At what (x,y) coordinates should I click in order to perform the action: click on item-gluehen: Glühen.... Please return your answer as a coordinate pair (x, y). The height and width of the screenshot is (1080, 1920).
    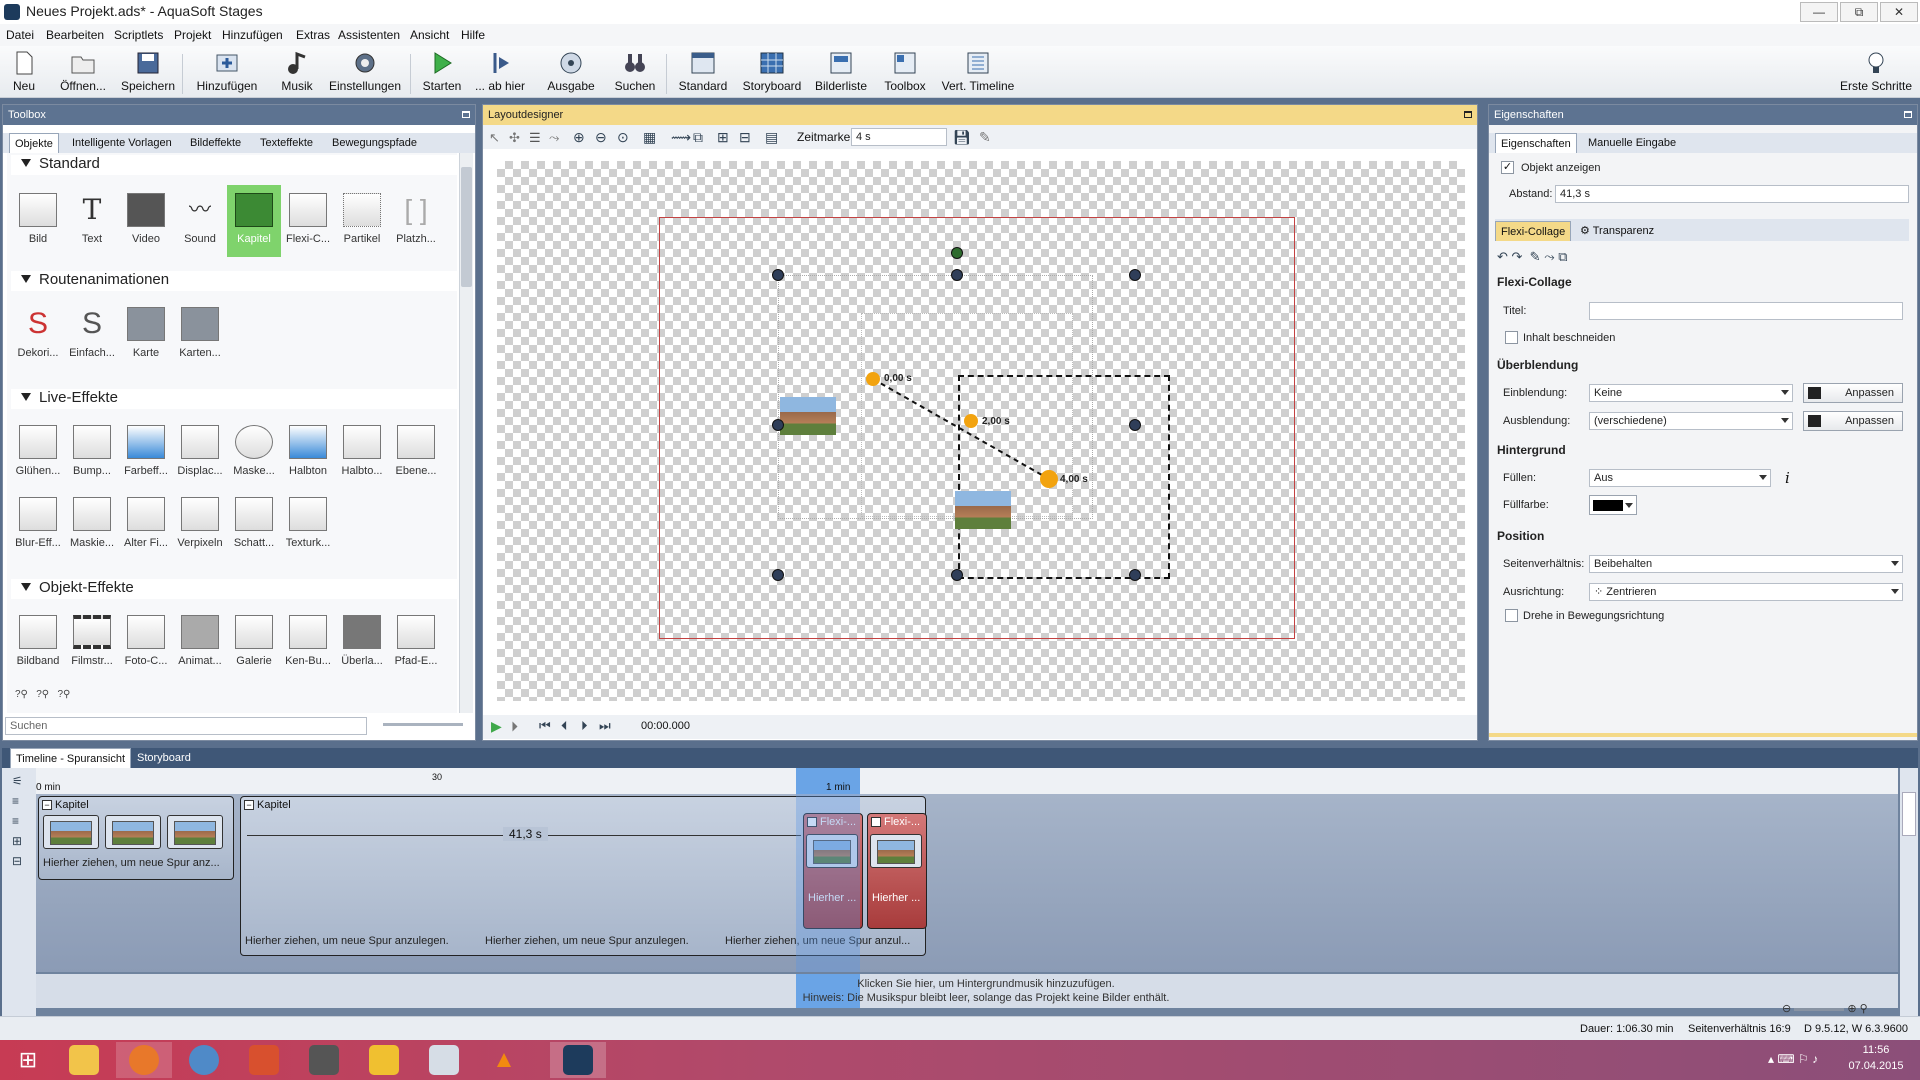
    Looking at the image, I should click on (38, 453).